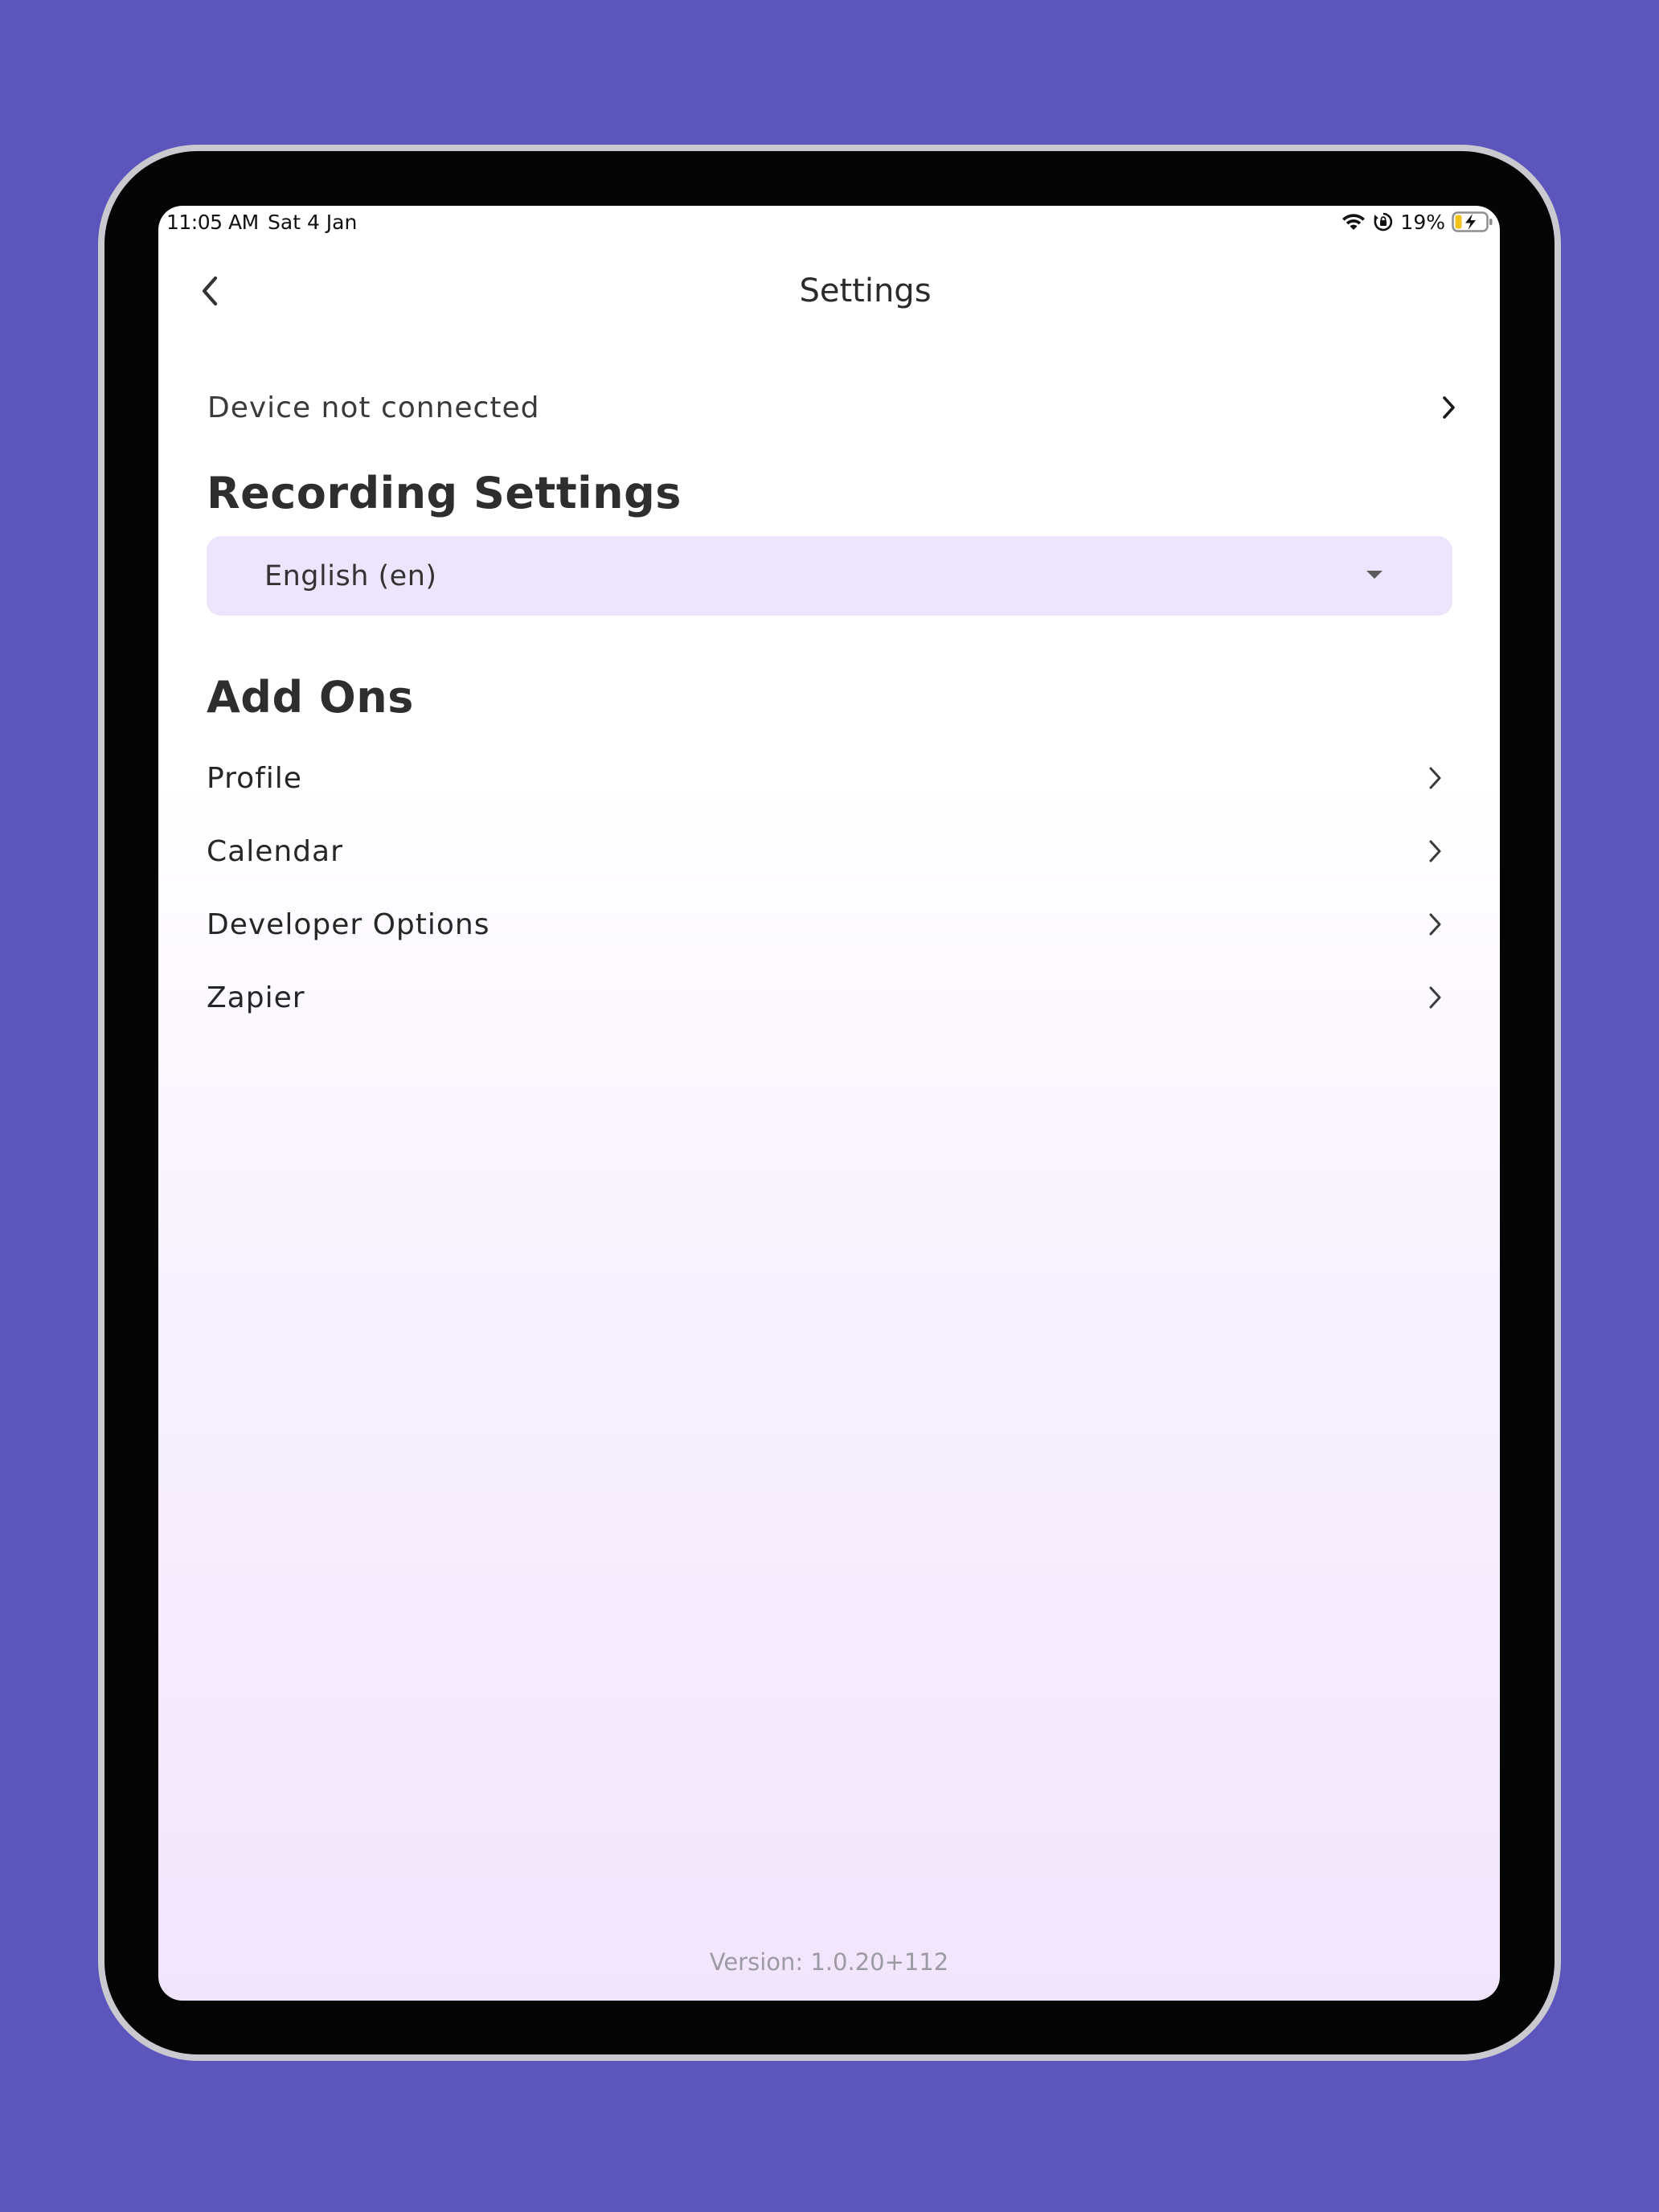  Describe the element at coordinates (1374, 576) in the screenshot. I see `caret-down-icon` at that location.